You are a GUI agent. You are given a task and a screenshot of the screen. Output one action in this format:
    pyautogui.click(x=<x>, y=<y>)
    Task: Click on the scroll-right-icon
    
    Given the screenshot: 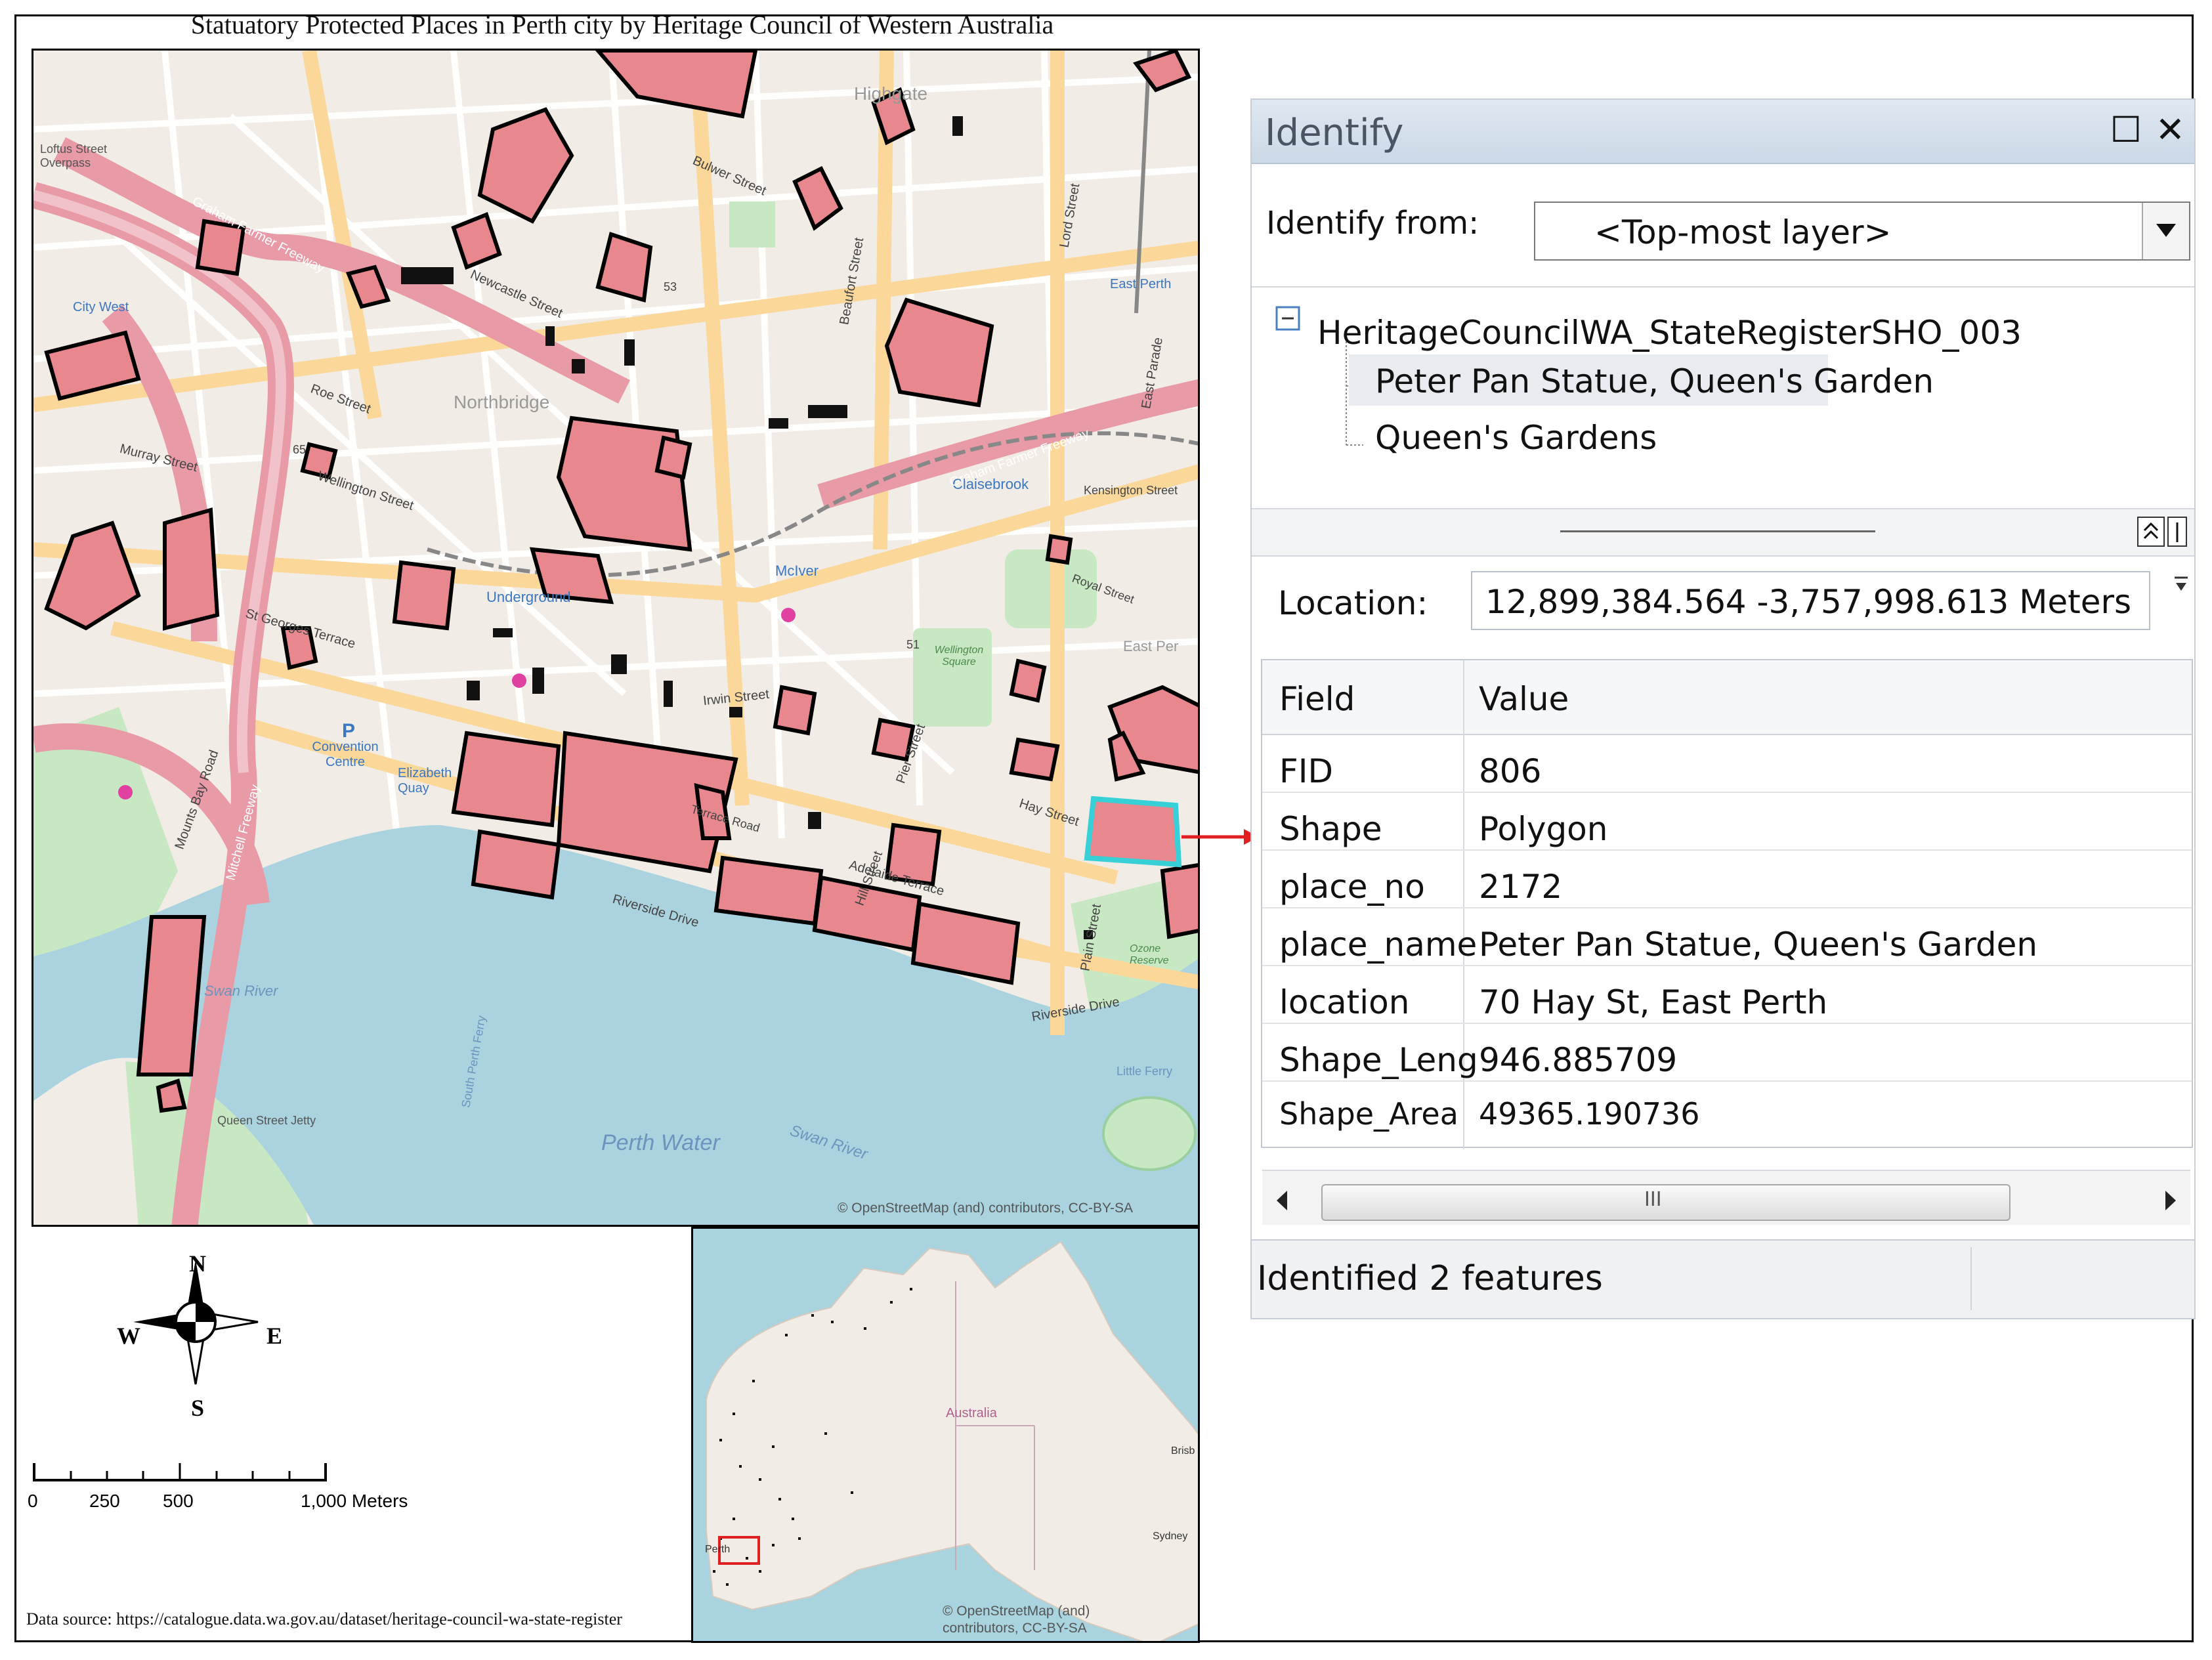 What is the action you would take?
    pyautogui.click(x=2171, y=1200)
    